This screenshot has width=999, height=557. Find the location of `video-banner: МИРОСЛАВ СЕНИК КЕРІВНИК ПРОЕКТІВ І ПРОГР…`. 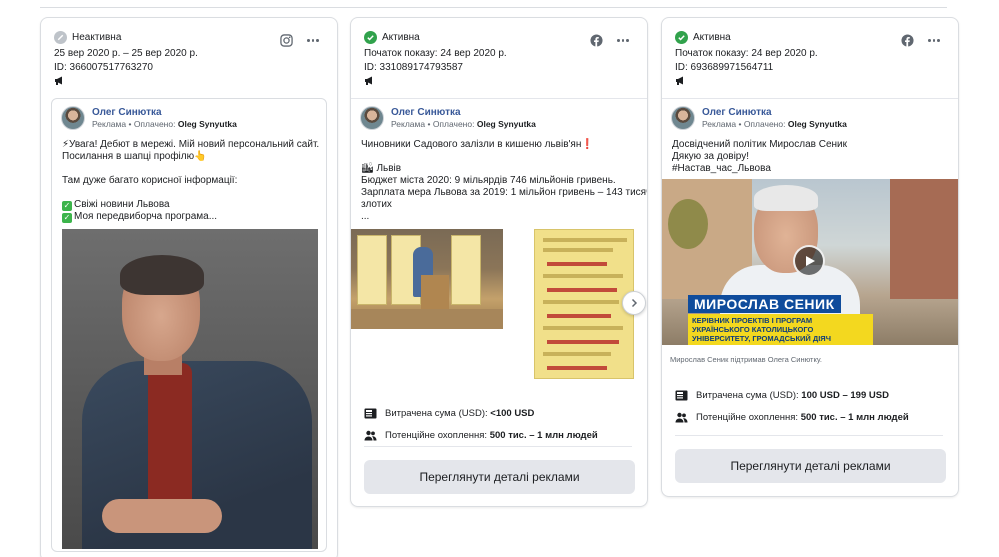

video-banner: МИРОСЛАВ СЕНИК КЕРІВНИК ПРОЕКТІВ І ПРОГР… is located at coordinates (780, 320).